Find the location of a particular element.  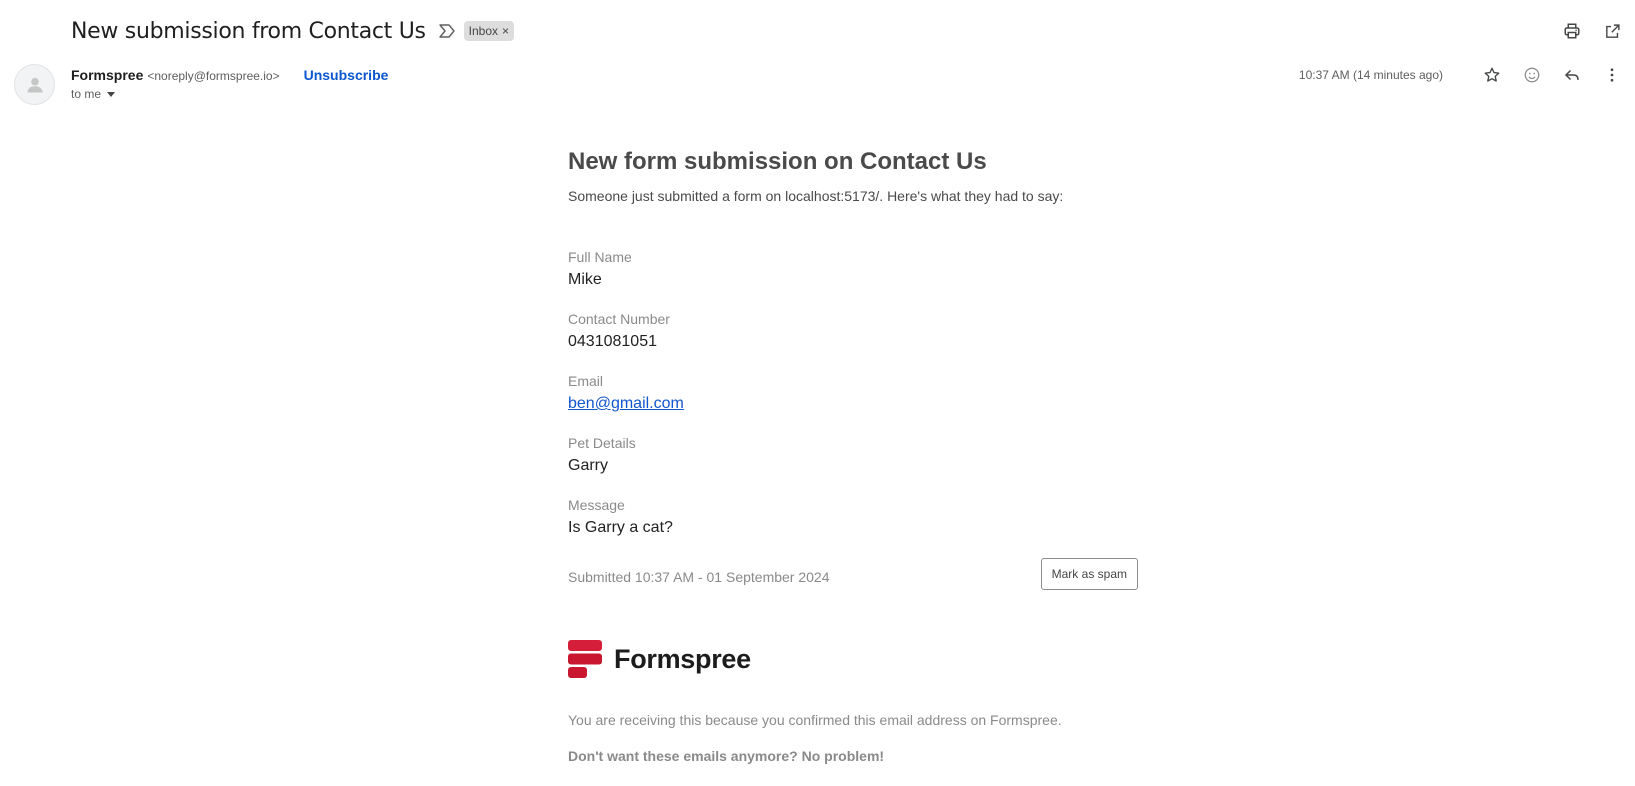

brand-name: Formspree is located at coordinates (682, 658).